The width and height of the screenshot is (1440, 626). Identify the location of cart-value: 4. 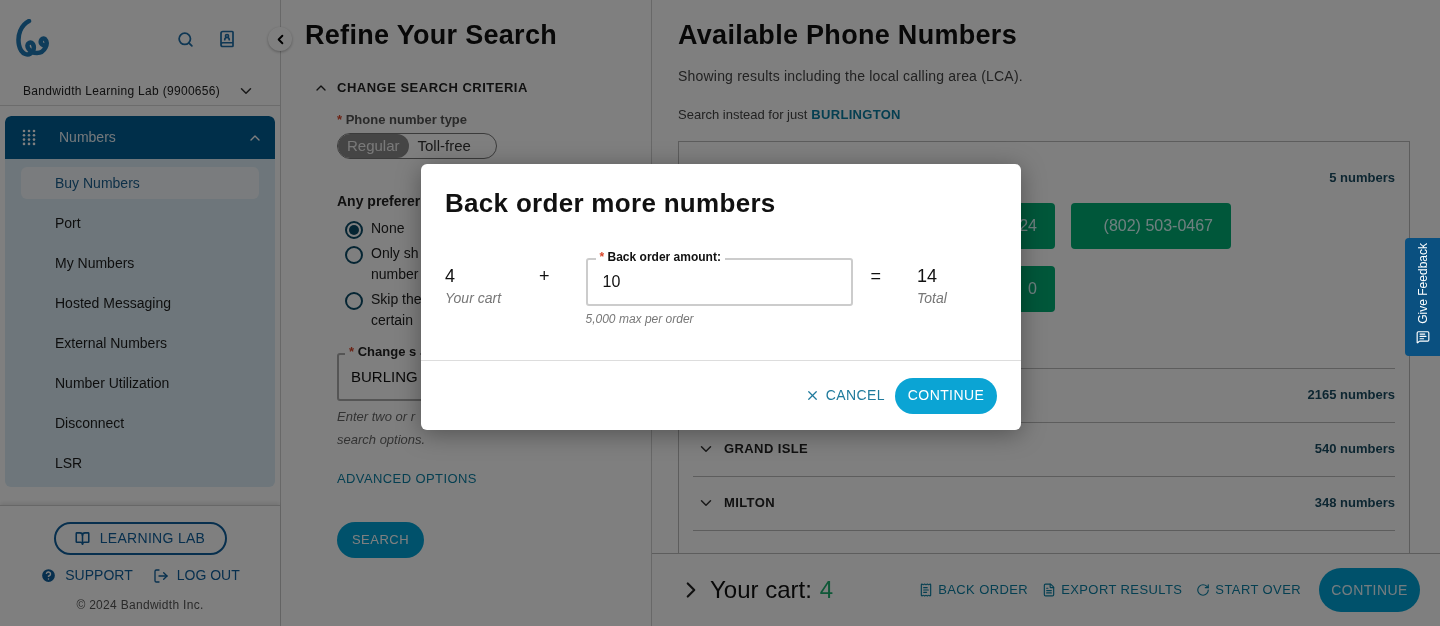
(450, 276).